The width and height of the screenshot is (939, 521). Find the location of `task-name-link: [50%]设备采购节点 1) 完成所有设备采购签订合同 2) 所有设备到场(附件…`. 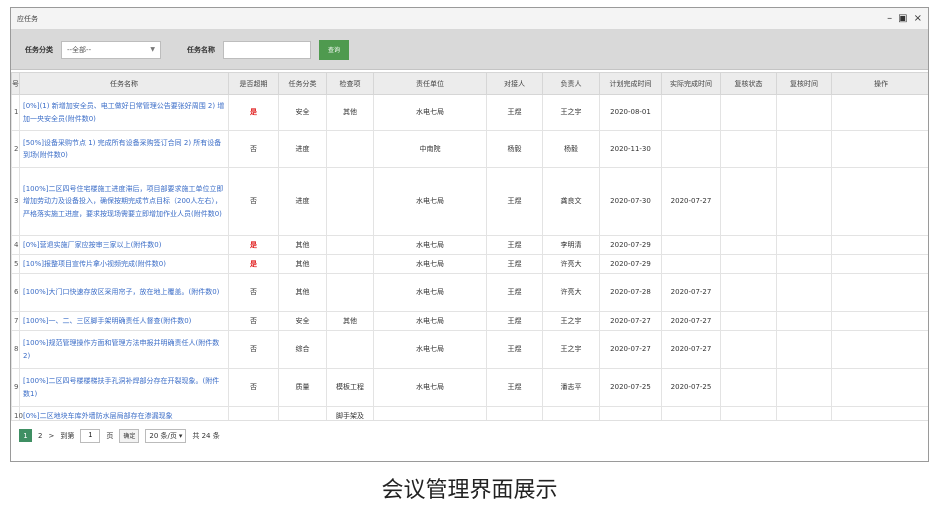

task-name-link: [50%]设备采购节点 1) 完成所有设备采购签订合同 2) 所有设备到场(附件… is located at coordinates (124, 149).